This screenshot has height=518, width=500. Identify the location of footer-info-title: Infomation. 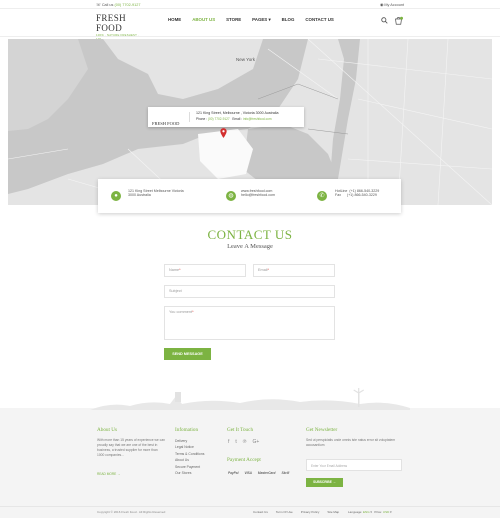
(187, 430).